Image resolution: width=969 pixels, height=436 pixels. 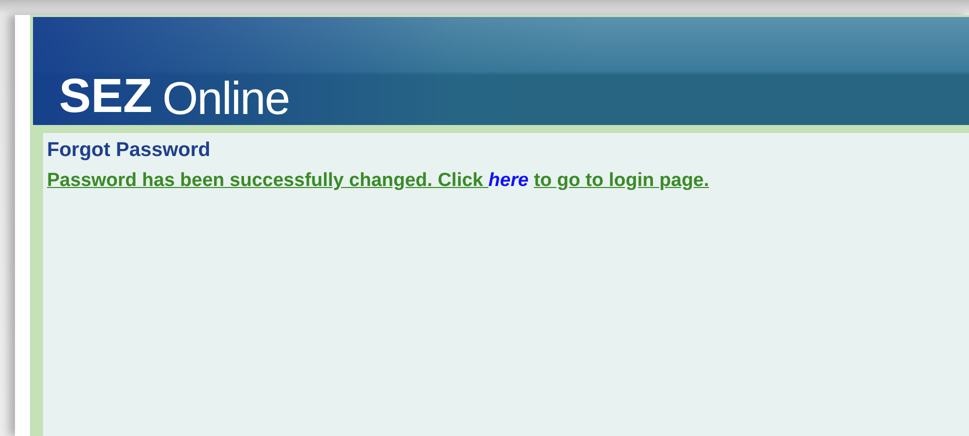 What do you see at coordinates (105, 97) in the screenshot?
I see `brand-name: SEZ` at bounding box center [105, 97].